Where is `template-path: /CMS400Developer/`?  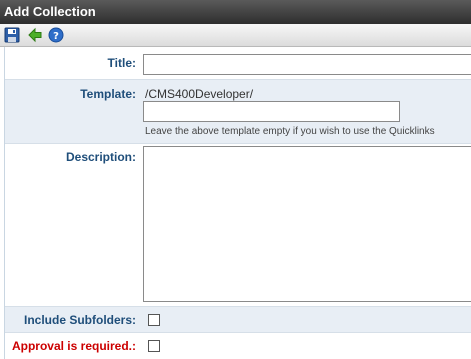 template-path: /CMS400Developer/ is located at coordinates (199, 94).